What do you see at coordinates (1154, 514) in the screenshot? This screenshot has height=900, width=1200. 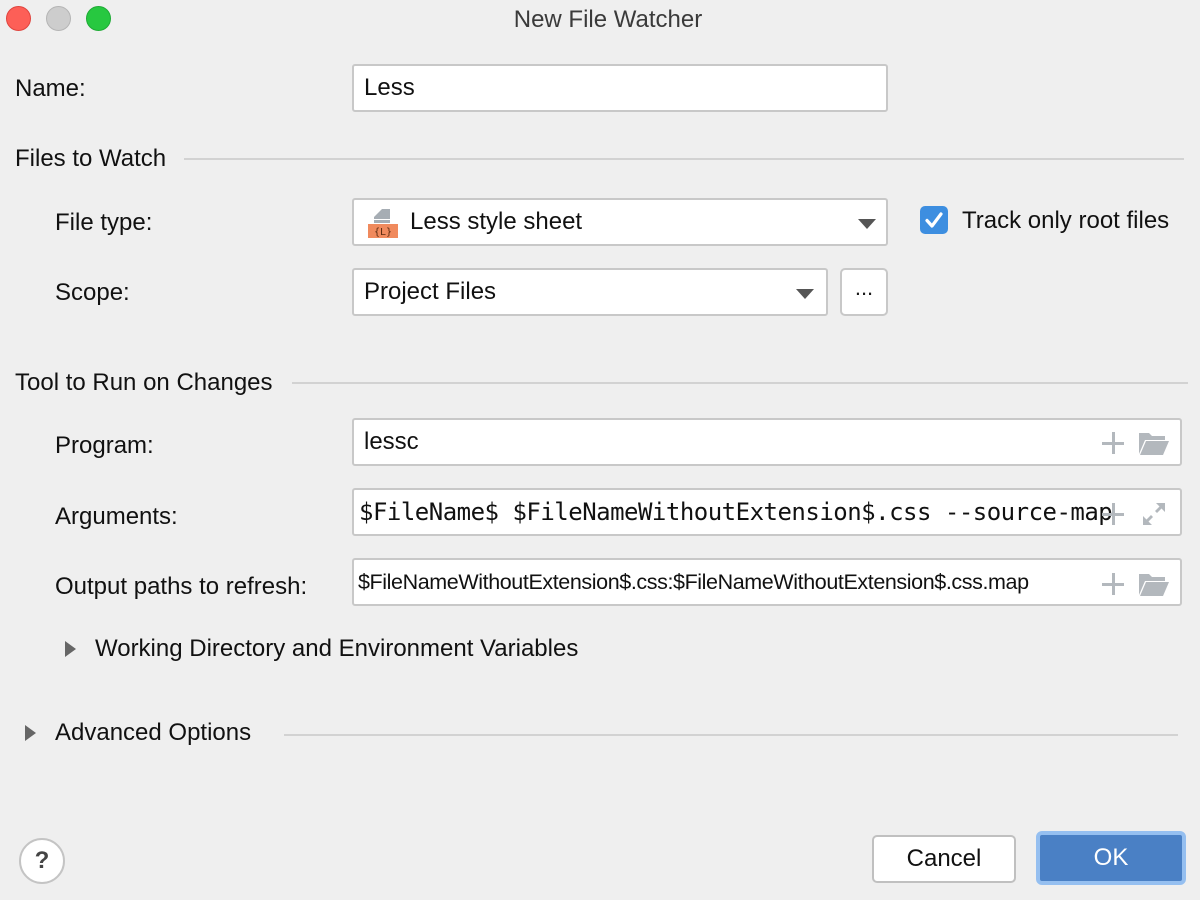 I see `expand-icon` at bounding box center [1154, 514].